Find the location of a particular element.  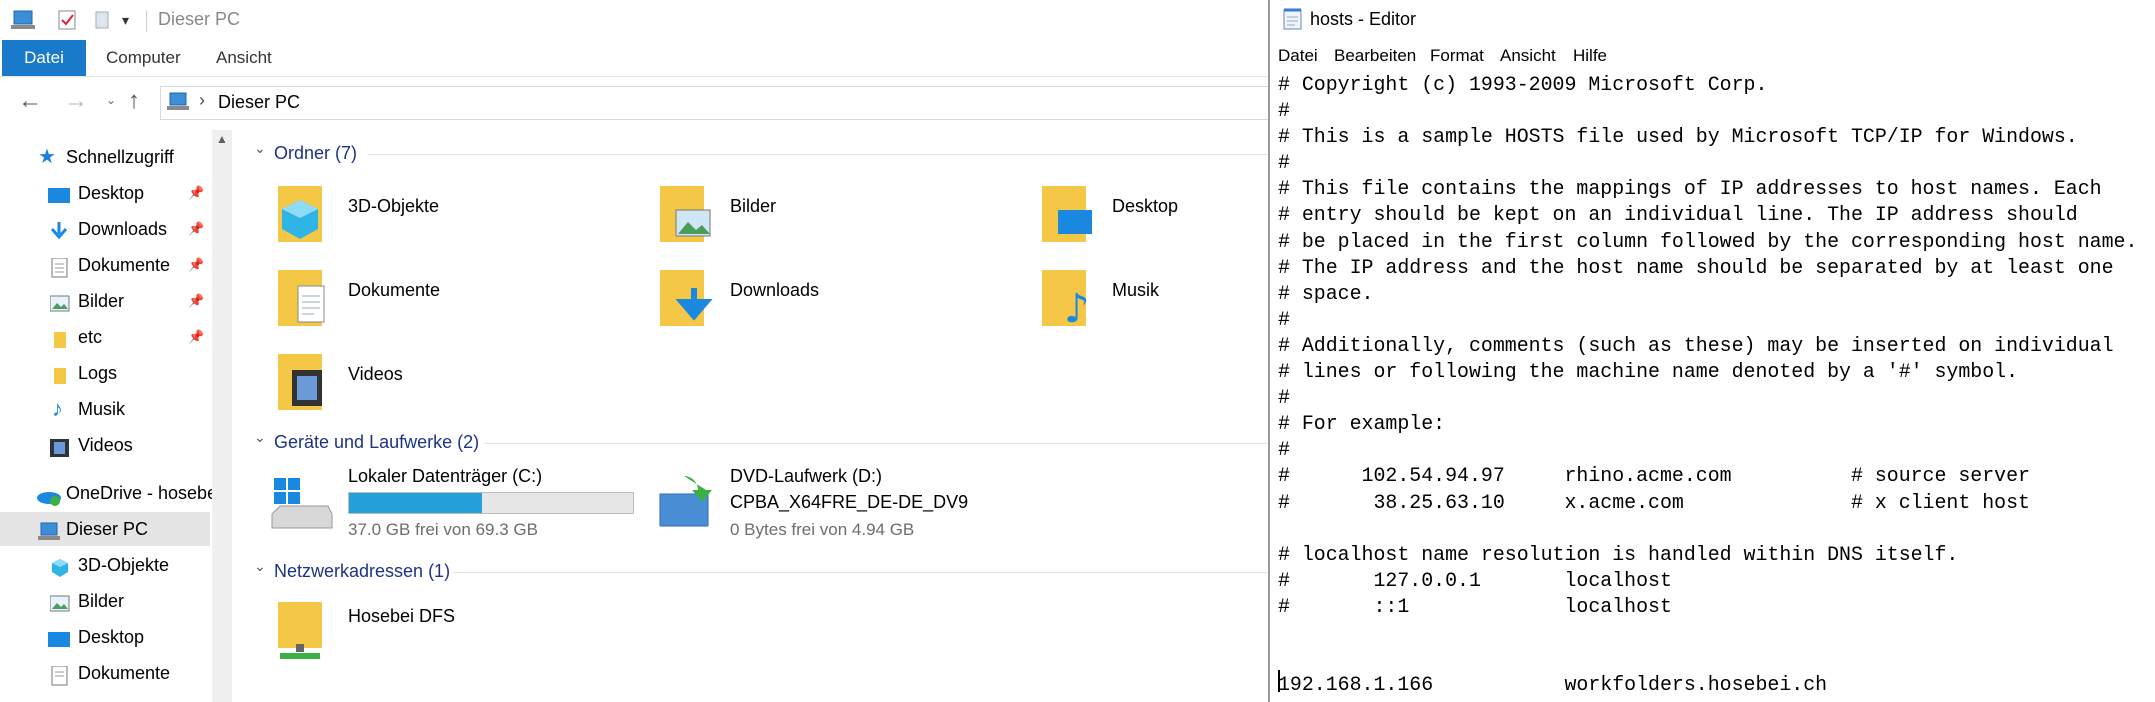

menu-bearbeiten: Bearbeiten is located at coordinates (1375, 56).